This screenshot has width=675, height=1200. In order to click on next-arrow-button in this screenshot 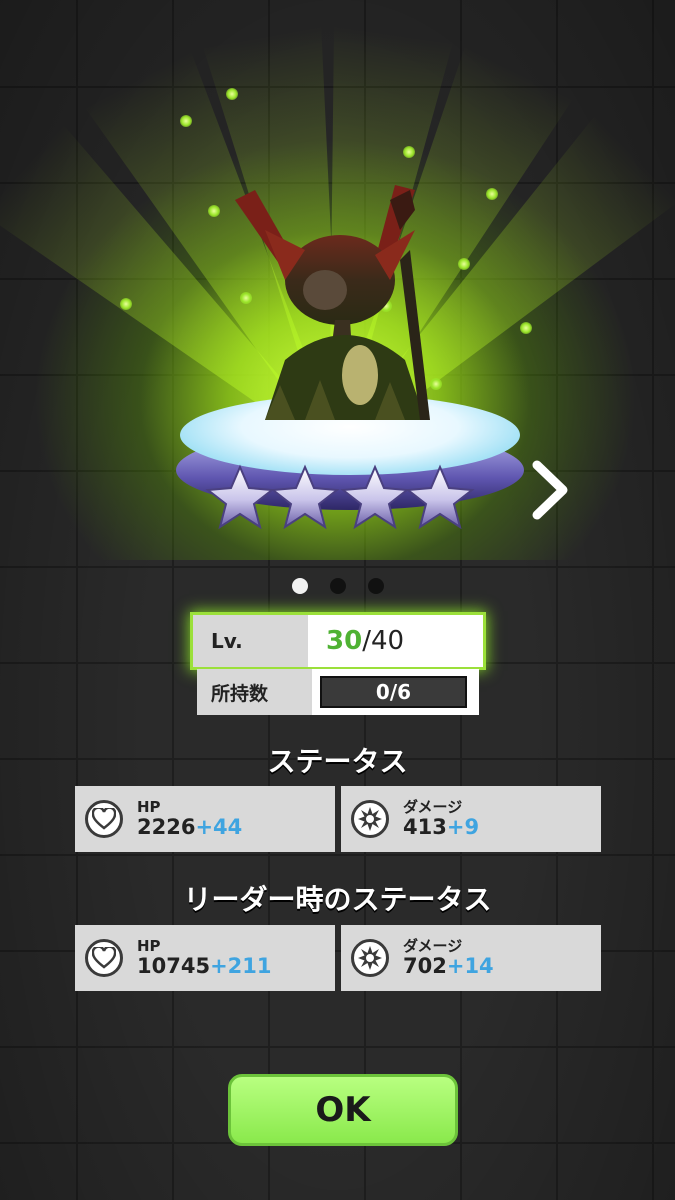, I will do `click(550, 490)`.